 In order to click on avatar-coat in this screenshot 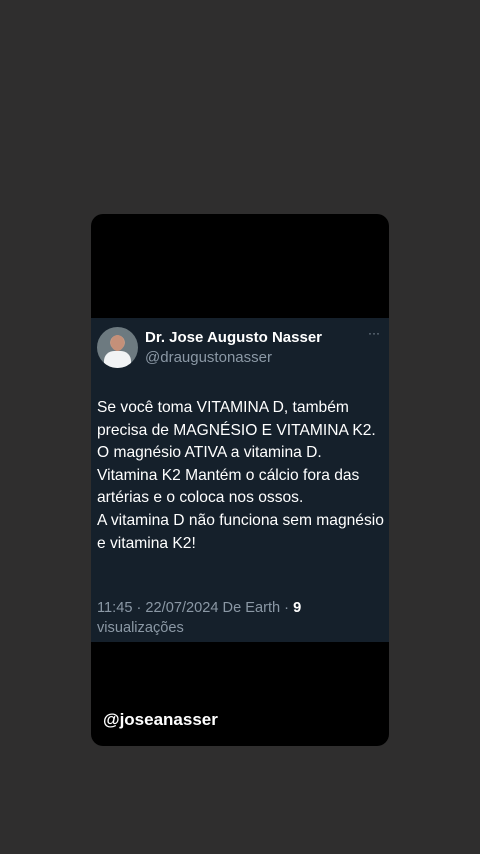, I will do `click(117, 359)`.